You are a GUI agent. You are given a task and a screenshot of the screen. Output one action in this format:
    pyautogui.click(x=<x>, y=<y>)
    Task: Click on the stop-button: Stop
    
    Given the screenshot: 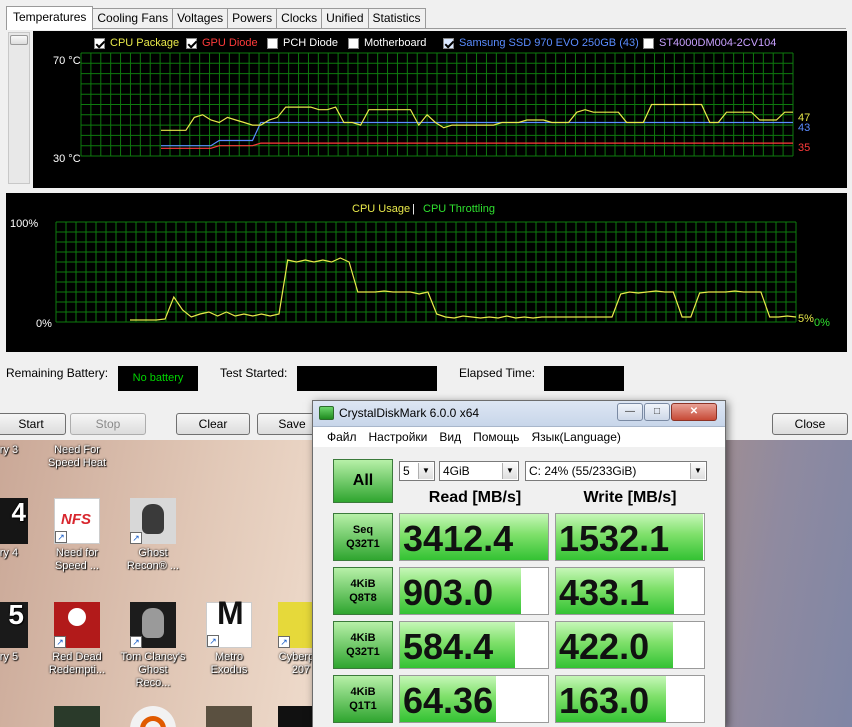 What is the action you would take?
    pyautogui.click(x=108, y=424)
    